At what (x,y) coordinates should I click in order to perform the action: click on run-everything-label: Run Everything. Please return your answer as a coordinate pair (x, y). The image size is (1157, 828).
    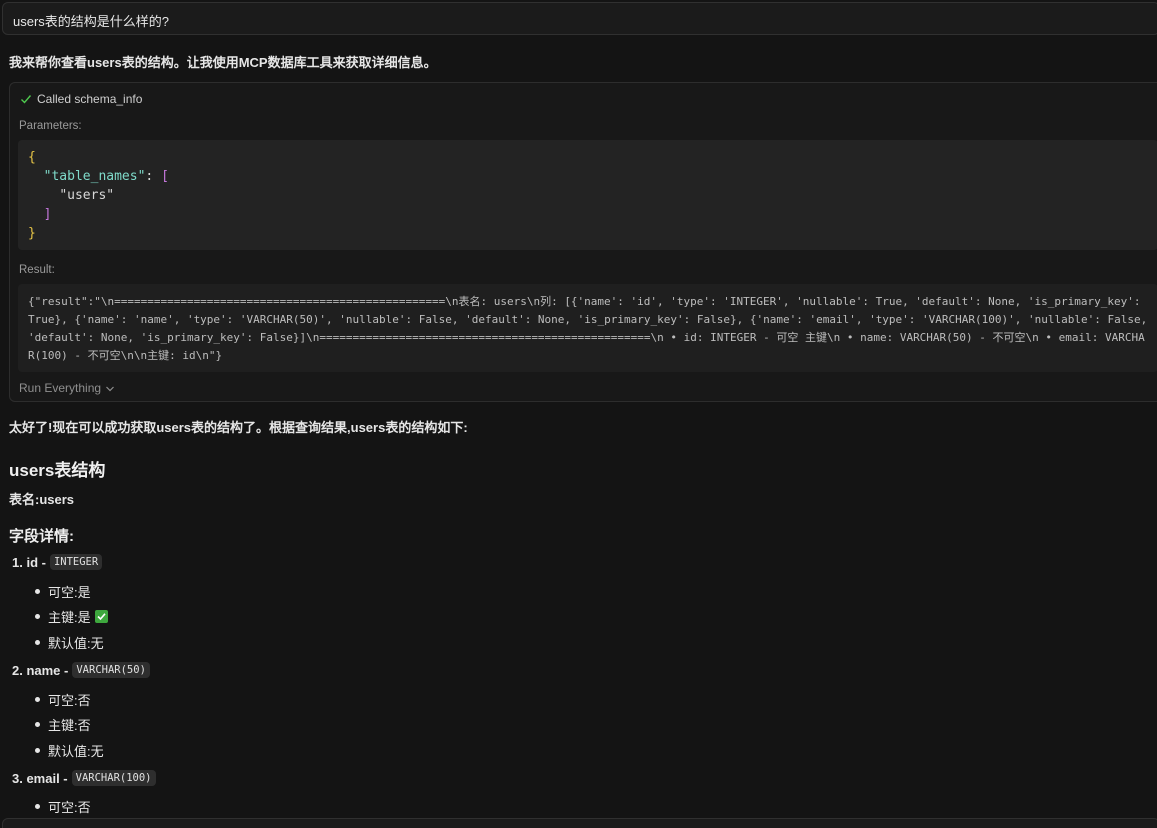
    Looking at the image, I should click on (60, 388).